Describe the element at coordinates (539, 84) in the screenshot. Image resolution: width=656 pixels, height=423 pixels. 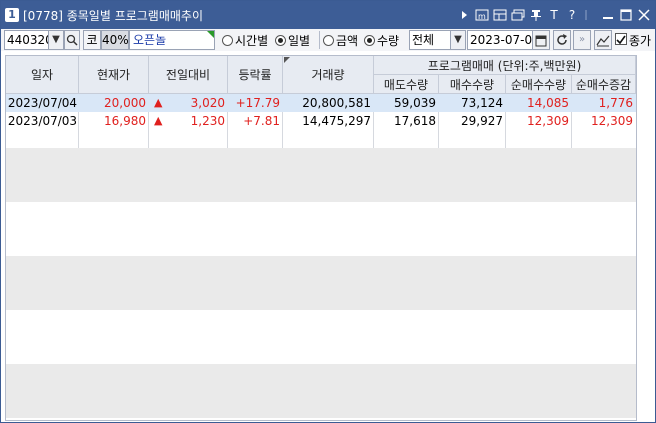
I see `col-net-buy-qty-header: 순매수수량` at that location.